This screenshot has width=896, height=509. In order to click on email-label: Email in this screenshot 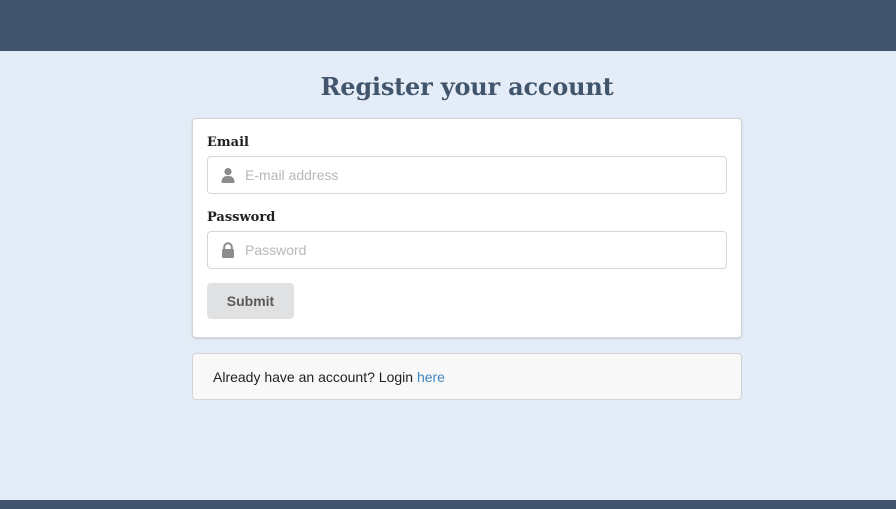, I will do `click(228, 142)`.